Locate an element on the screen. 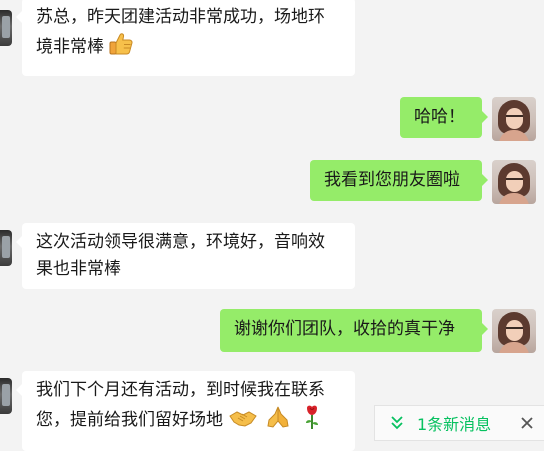 The width and height of the screenshot is (544, 451). close-icon is located at coordinates (527, 423).